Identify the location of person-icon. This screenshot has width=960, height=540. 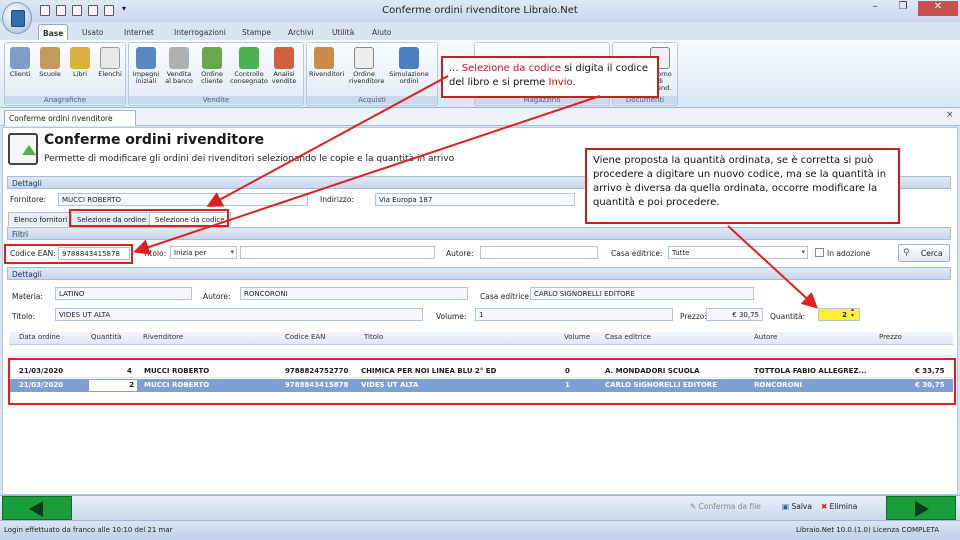
(324, 58).